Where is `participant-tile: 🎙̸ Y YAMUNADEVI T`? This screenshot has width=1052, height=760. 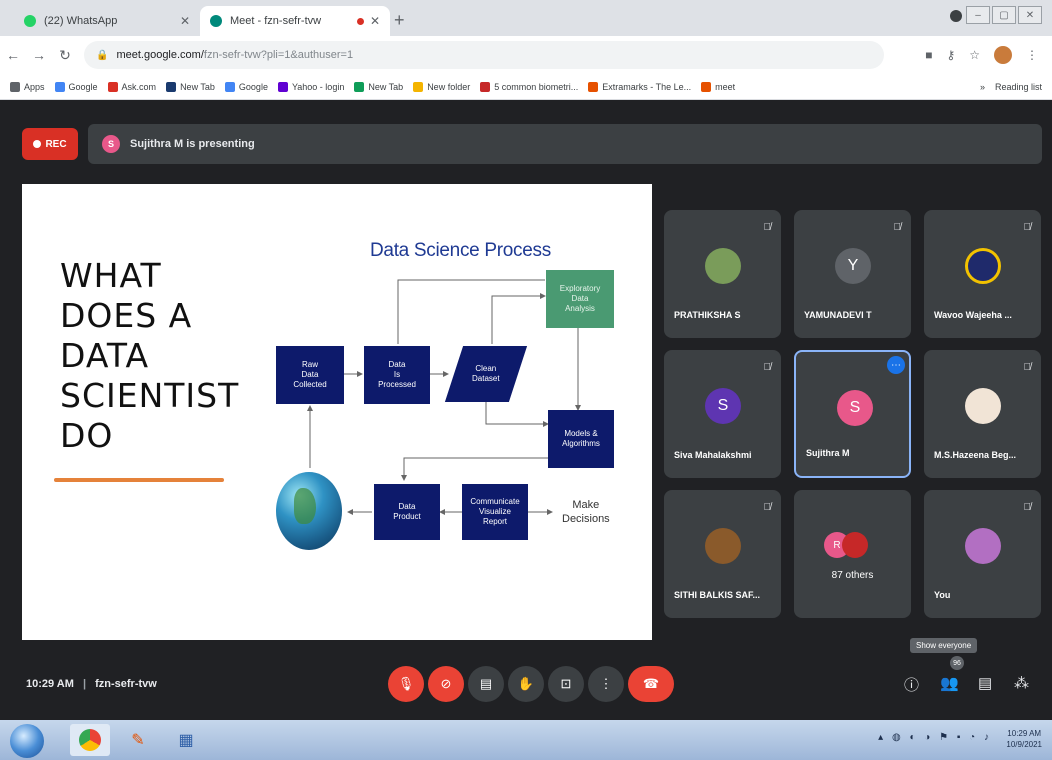
participant-tile: 🎙̸ Y YAMUNADEVI T is located at coordinates (852, 274).